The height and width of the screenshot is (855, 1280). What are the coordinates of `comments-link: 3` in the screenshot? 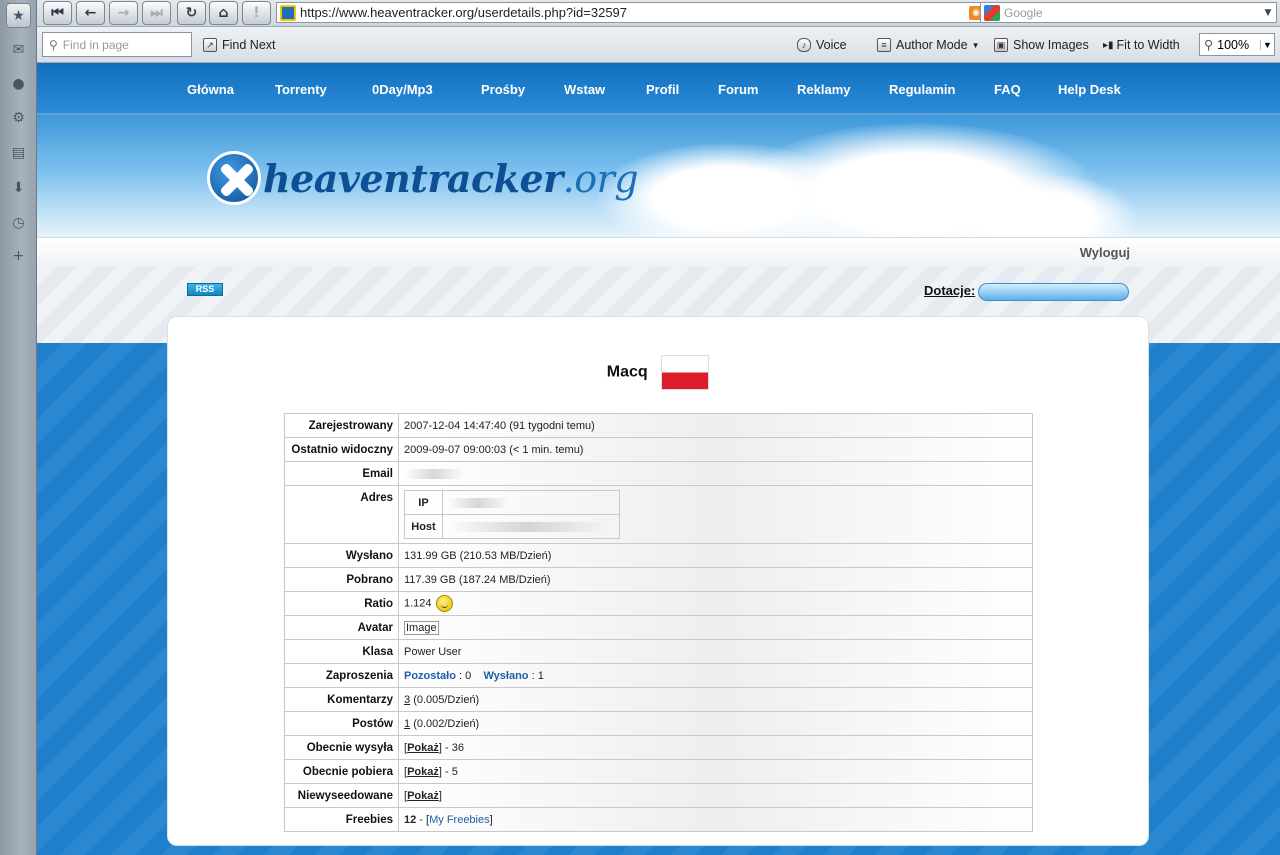 It's located at (407, 700).